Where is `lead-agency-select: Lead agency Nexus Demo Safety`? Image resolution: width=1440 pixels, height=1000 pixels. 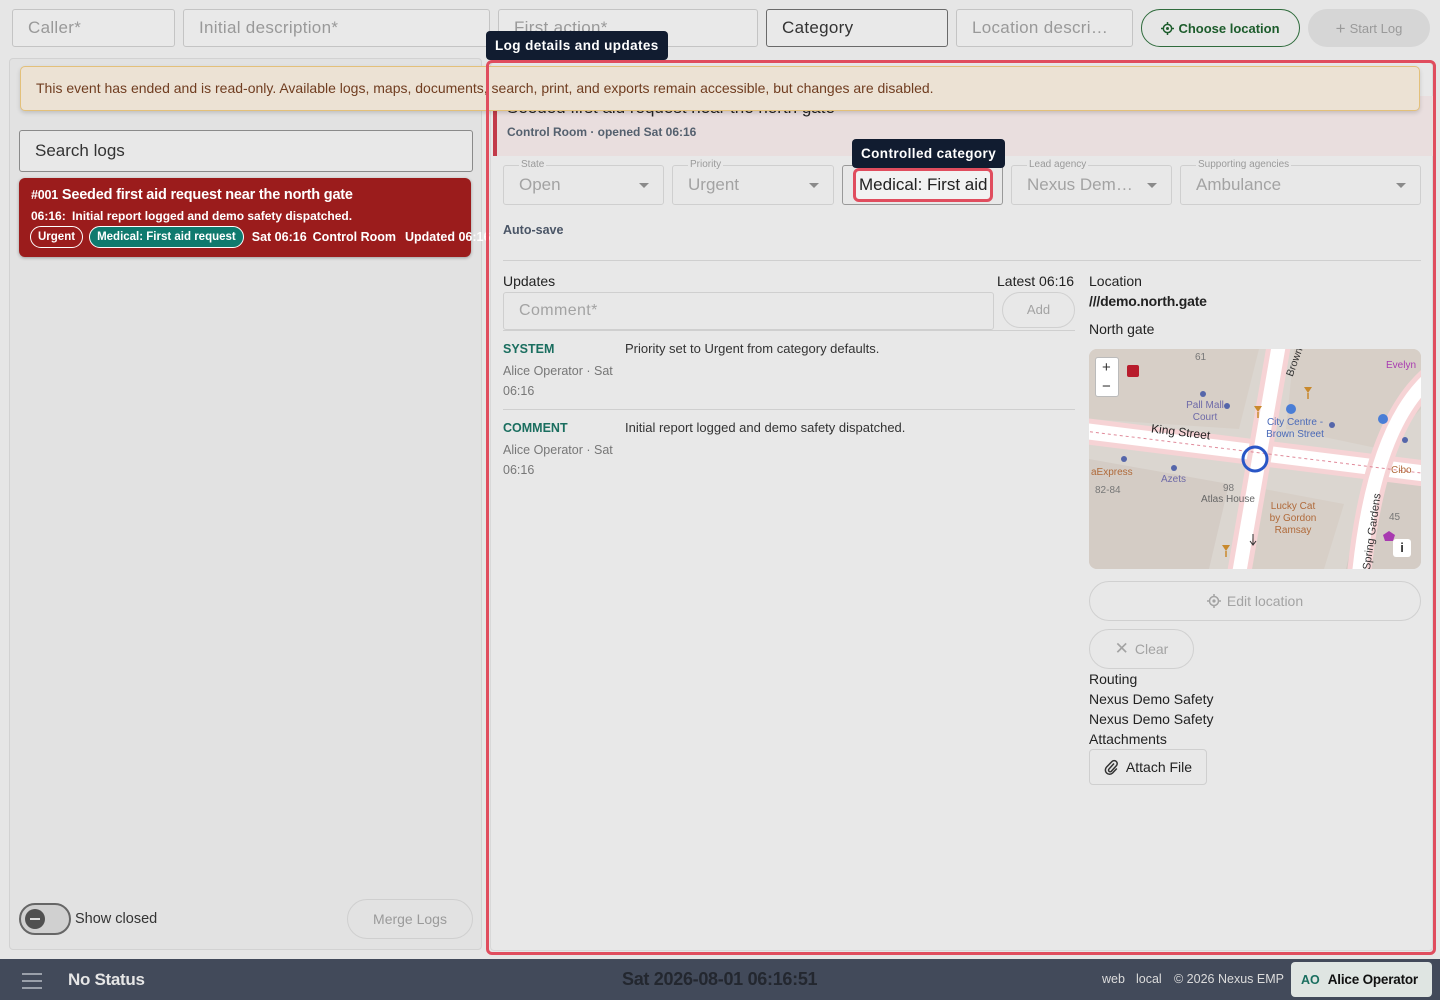
lead-agency-select: Lead agency Nexus Demo Safety is located at coordinates (1091, 182).